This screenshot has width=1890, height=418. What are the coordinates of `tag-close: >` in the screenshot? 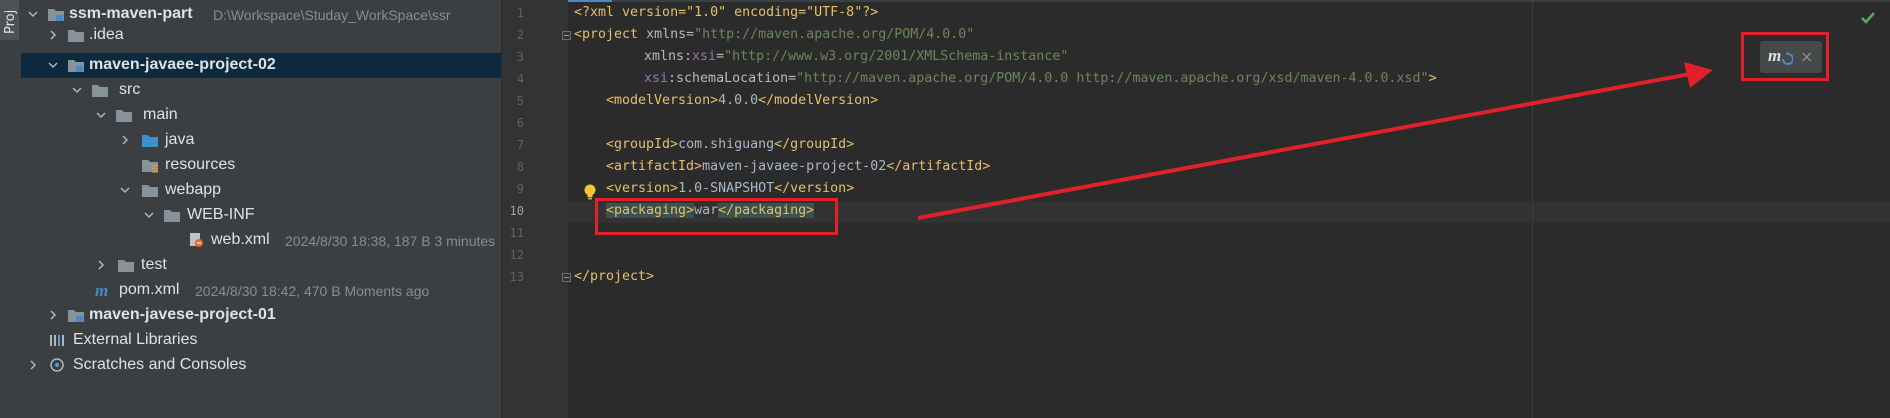 It's located at (1432, 78).